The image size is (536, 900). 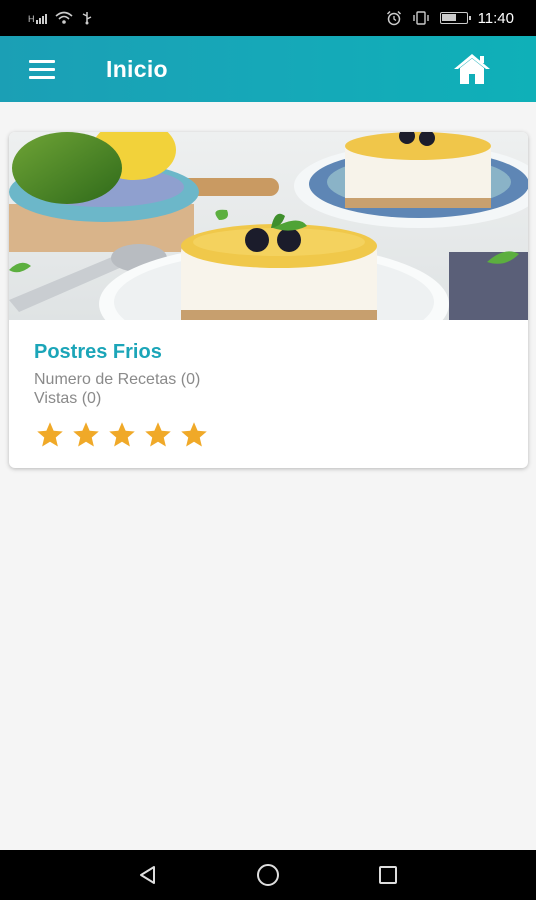 I want to click on status-bar: H 11:40, so click(x=268, y=18).